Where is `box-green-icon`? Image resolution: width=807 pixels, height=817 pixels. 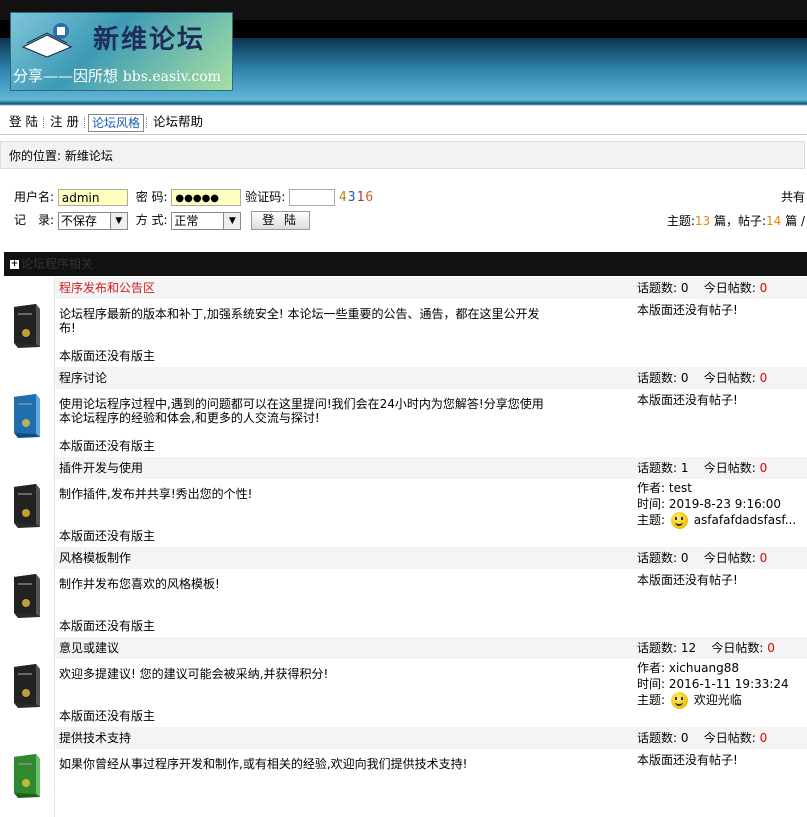
box-green-icon is located at coordinates (26, 776).